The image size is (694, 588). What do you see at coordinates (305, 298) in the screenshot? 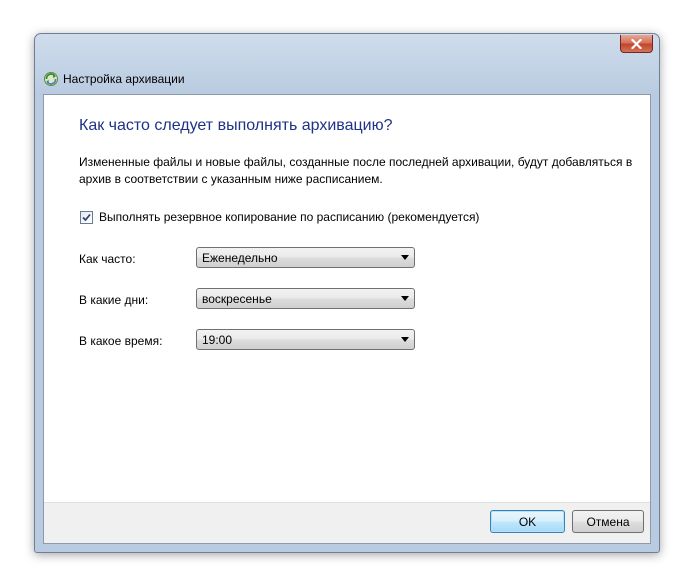
I see `day-dropdown: воскресенье` at bounding box center [305, 298].